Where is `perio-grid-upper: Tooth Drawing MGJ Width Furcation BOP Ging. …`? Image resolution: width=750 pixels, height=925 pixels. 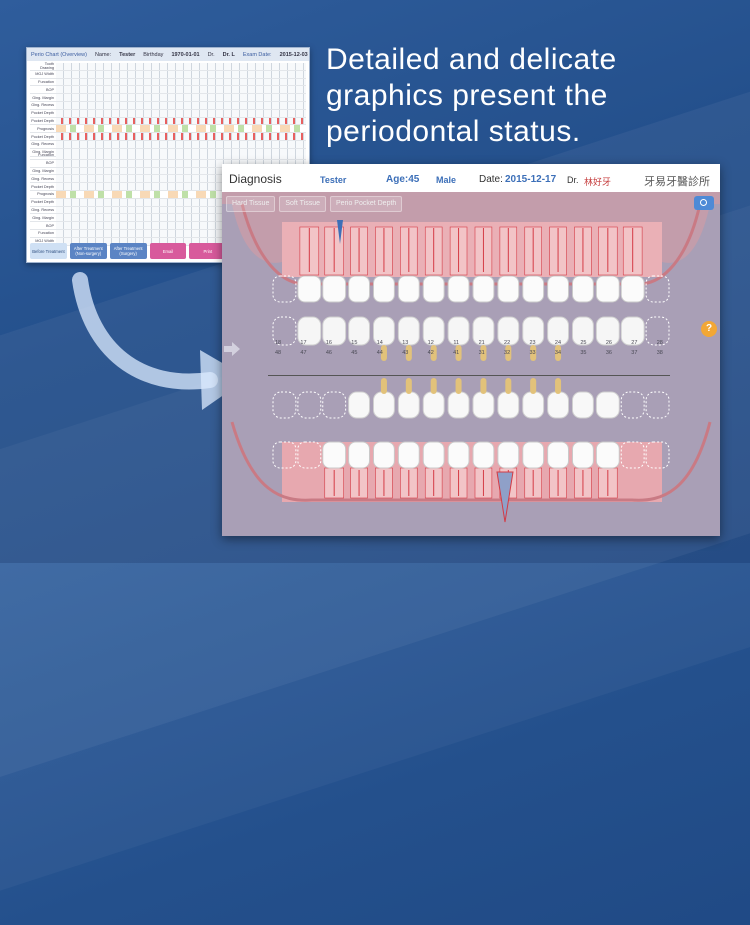
perio-grid-upper: Tooth Drawing MGJ Width Furcation BOP Ging. … is located at coordinates (168, 109).